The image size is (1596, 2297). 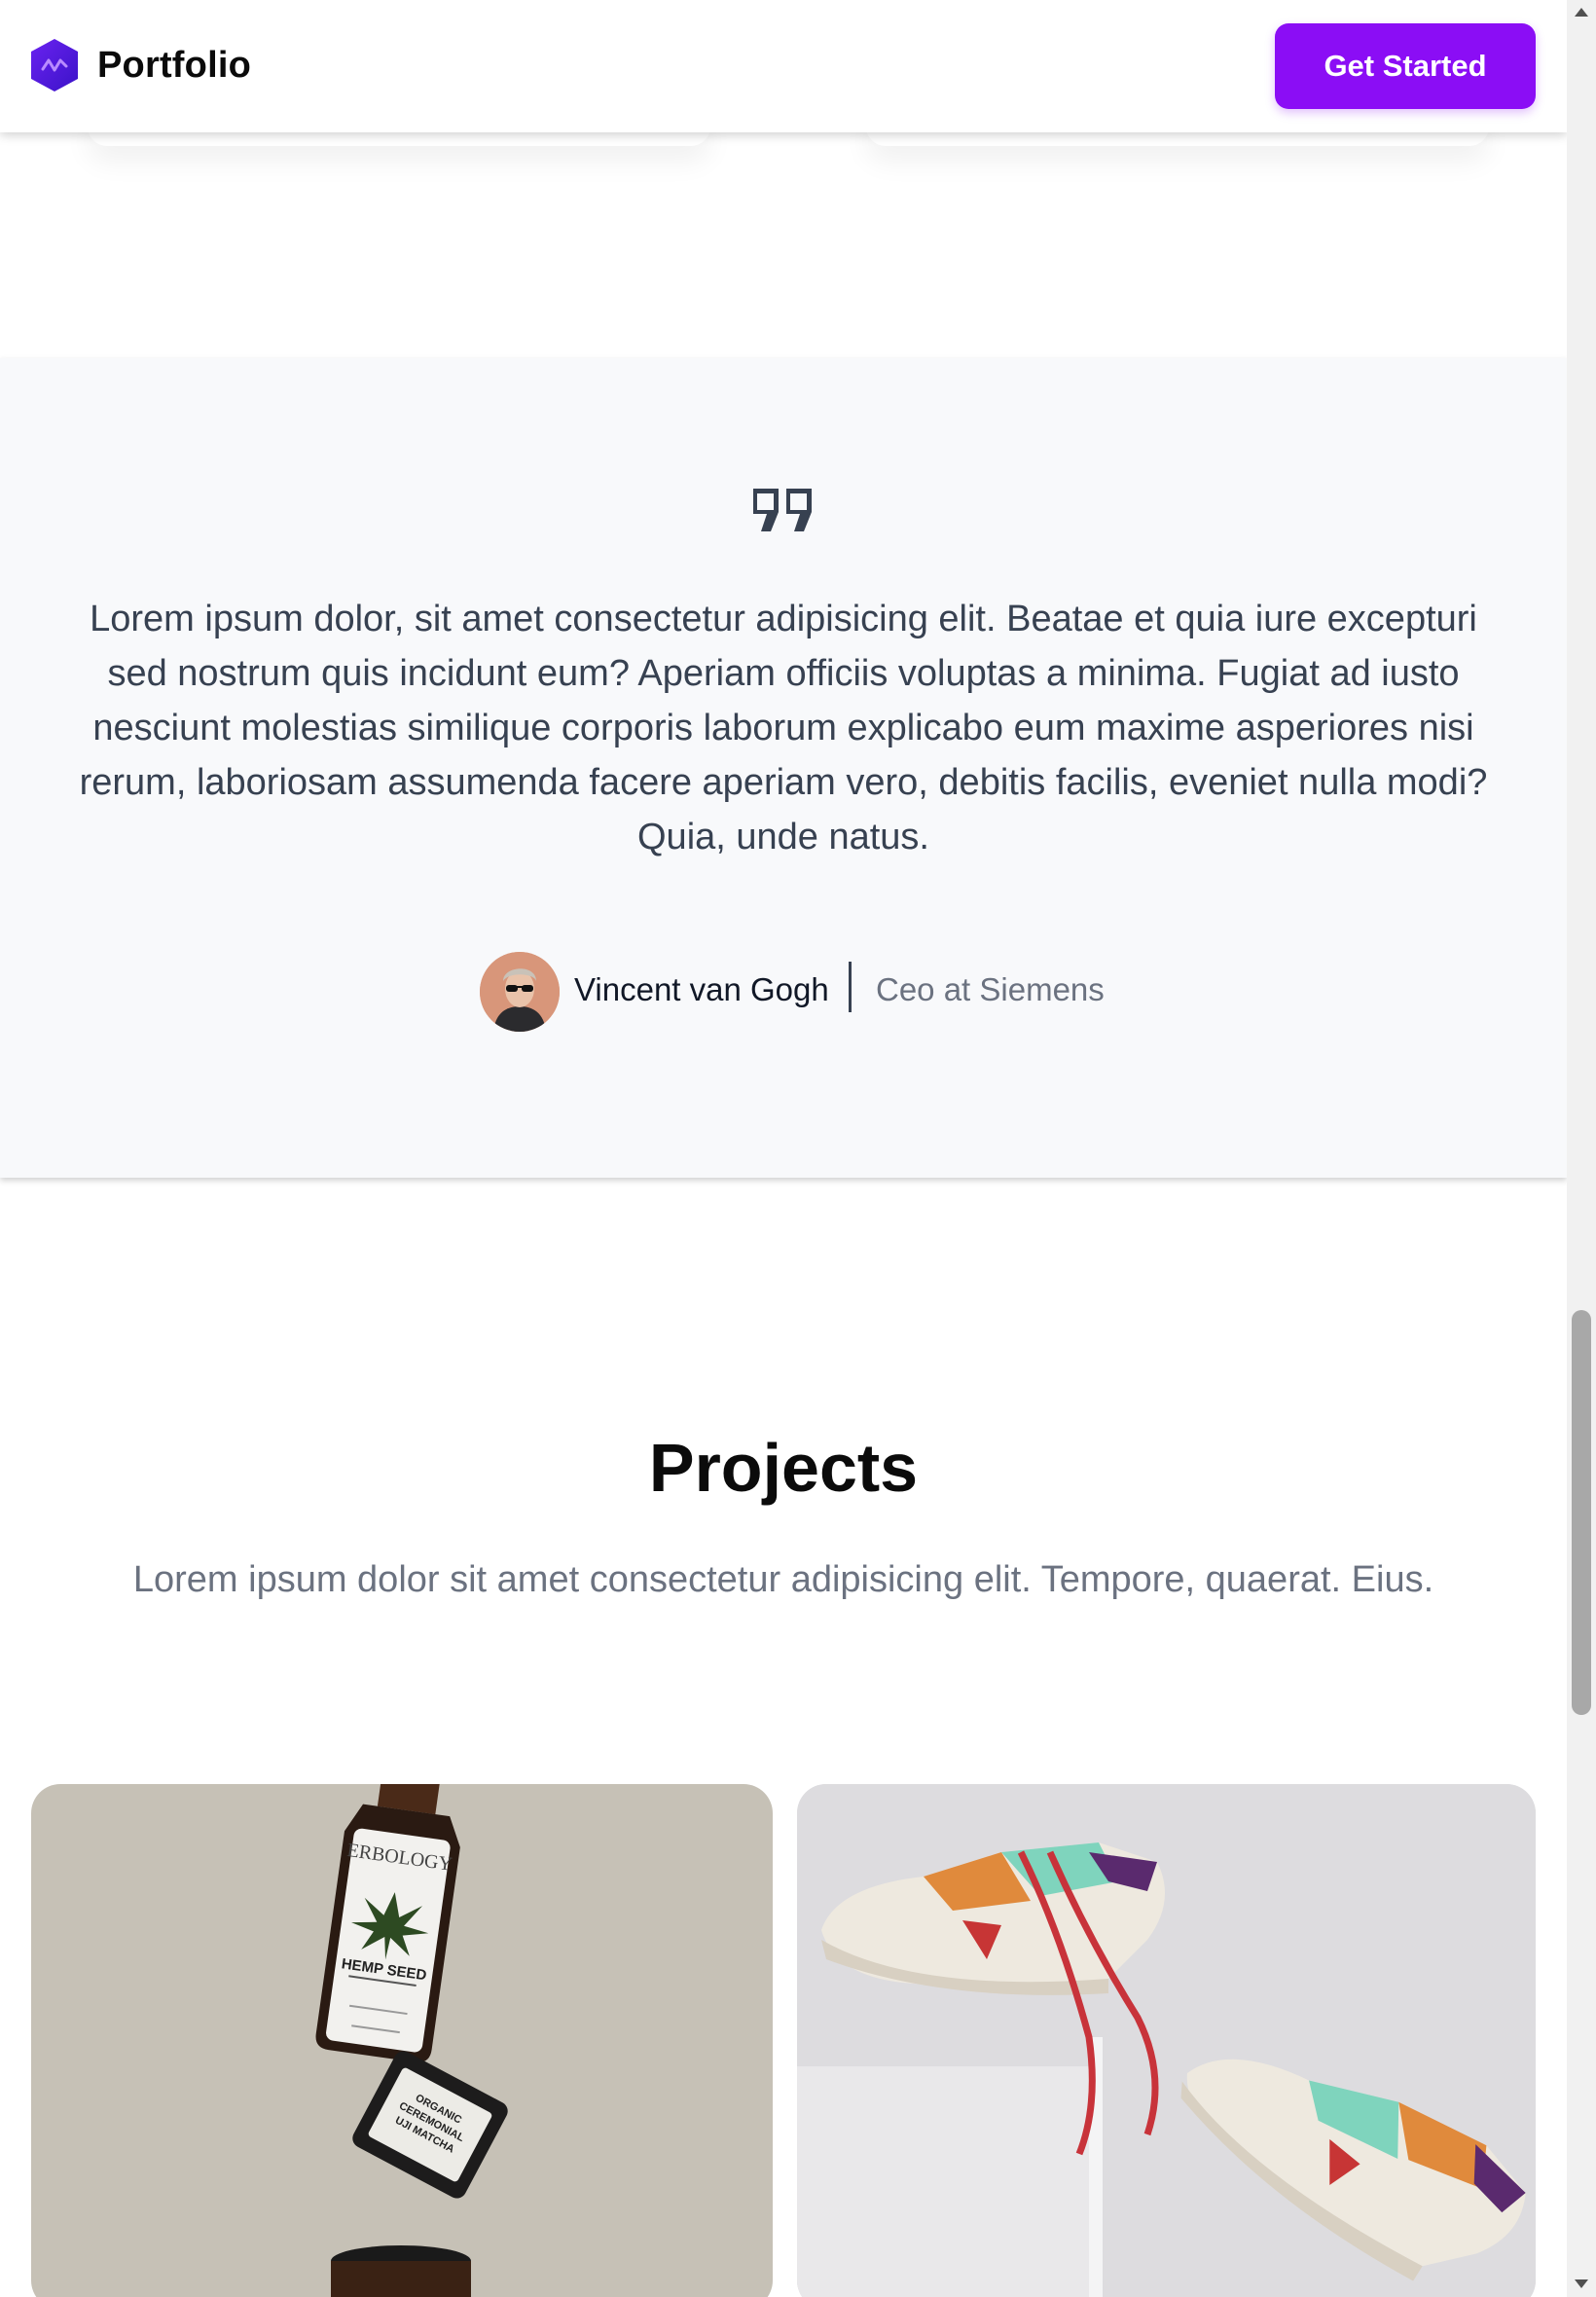 What do you see at coordinates (701, 989) in the screenshot?
I see `author-name: Vincent van Gogh` at bounding box center [701, 989].